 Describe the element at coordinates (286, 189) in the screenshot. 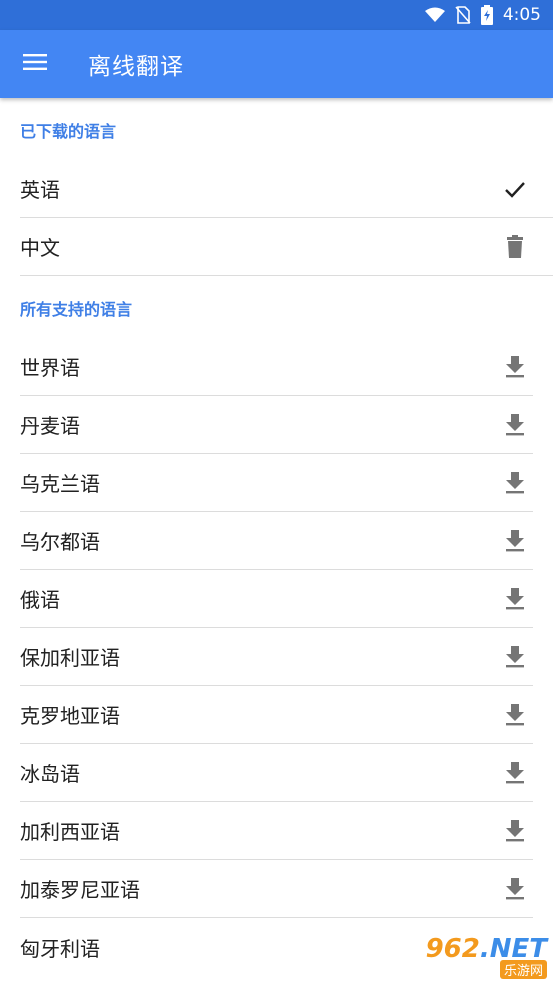

I see `downloaded-item-english: 英语` at that location.